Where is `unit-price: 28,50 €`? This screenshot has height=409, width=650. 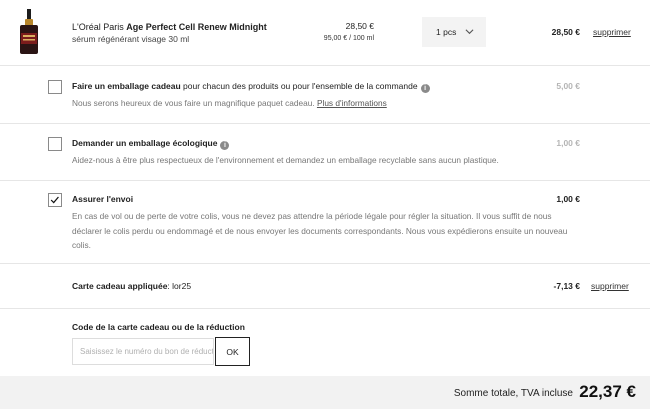
unit-price: 28,50 € is located at coordinates (359, 26).